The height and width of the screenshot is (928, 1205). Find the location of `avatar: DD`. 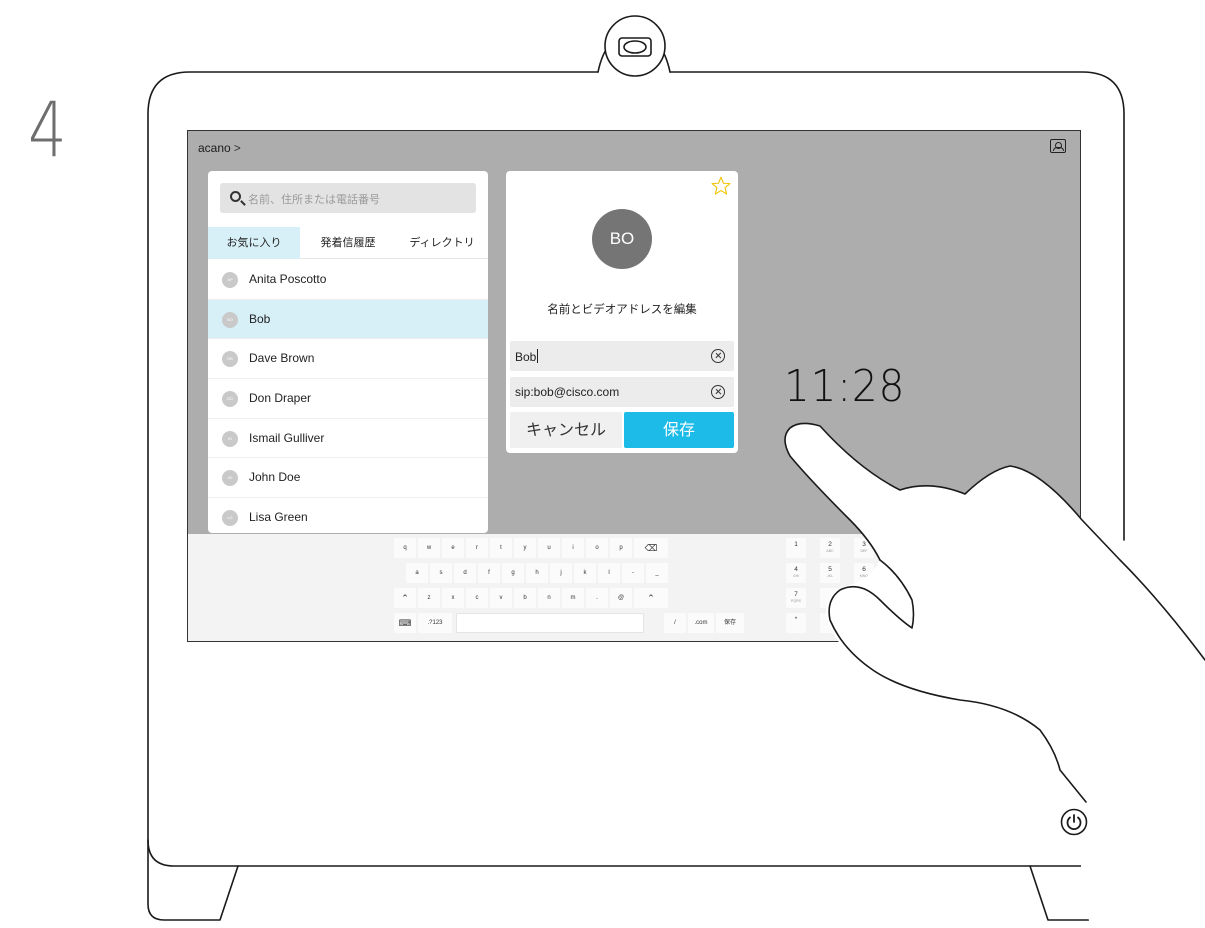

avatar: DD is located at coordinates (230, 399).